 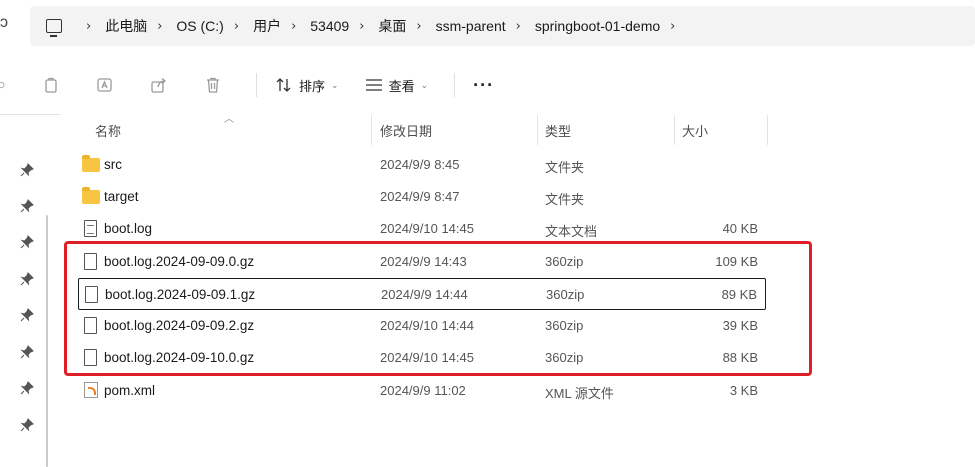 What do you see at coordinates (4, 22) in the screenshot?
I see `window-edge-glyph: ɔ` at bounding box center [4, 22].